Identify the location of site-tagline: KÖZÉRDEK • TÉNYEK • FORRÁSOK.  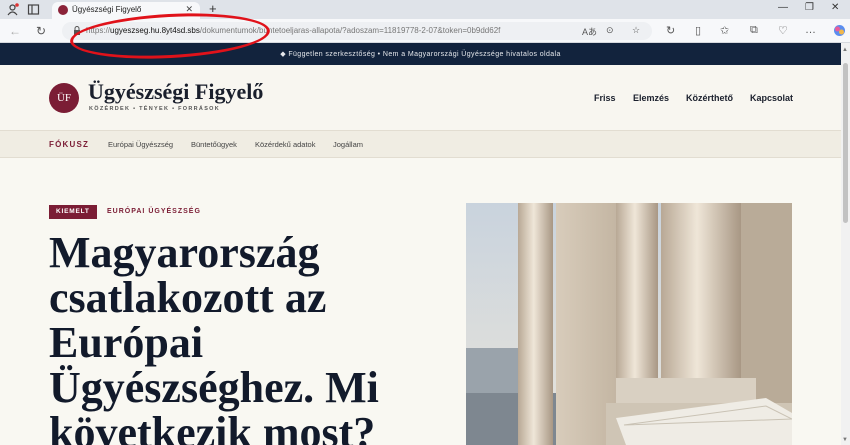
(155, 109).